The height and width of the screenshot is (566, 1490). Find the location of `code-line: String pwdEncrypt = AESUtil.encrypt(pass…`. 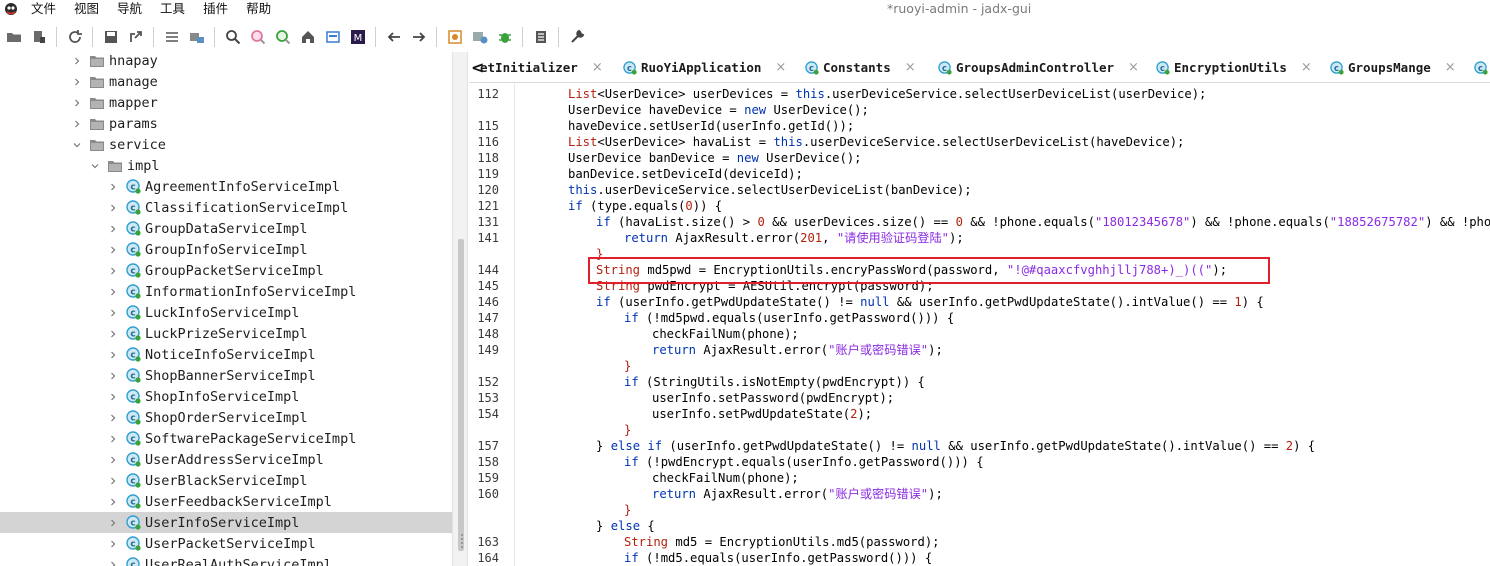

code-line: String pwdEncrypt = AESUtil.encrypt(pass… is located at coordinates (765, 286).